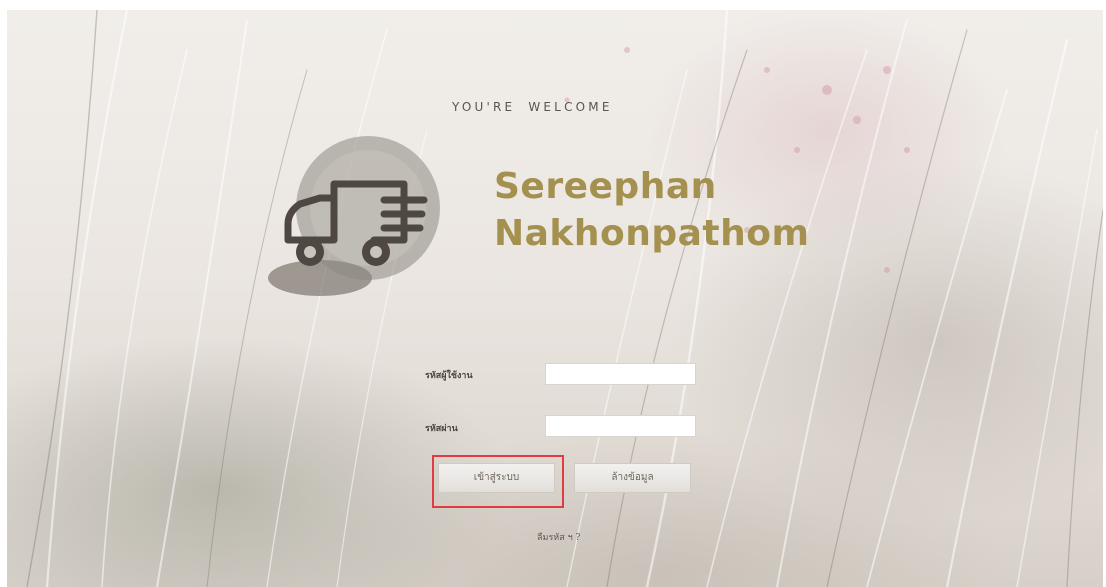 This screenshot has height=587, width=1106. Describe the element at coordinates (558, 537) in the screenshot. I see `forgot-password-link: ลืมรหัส ฯ ?` at that location.